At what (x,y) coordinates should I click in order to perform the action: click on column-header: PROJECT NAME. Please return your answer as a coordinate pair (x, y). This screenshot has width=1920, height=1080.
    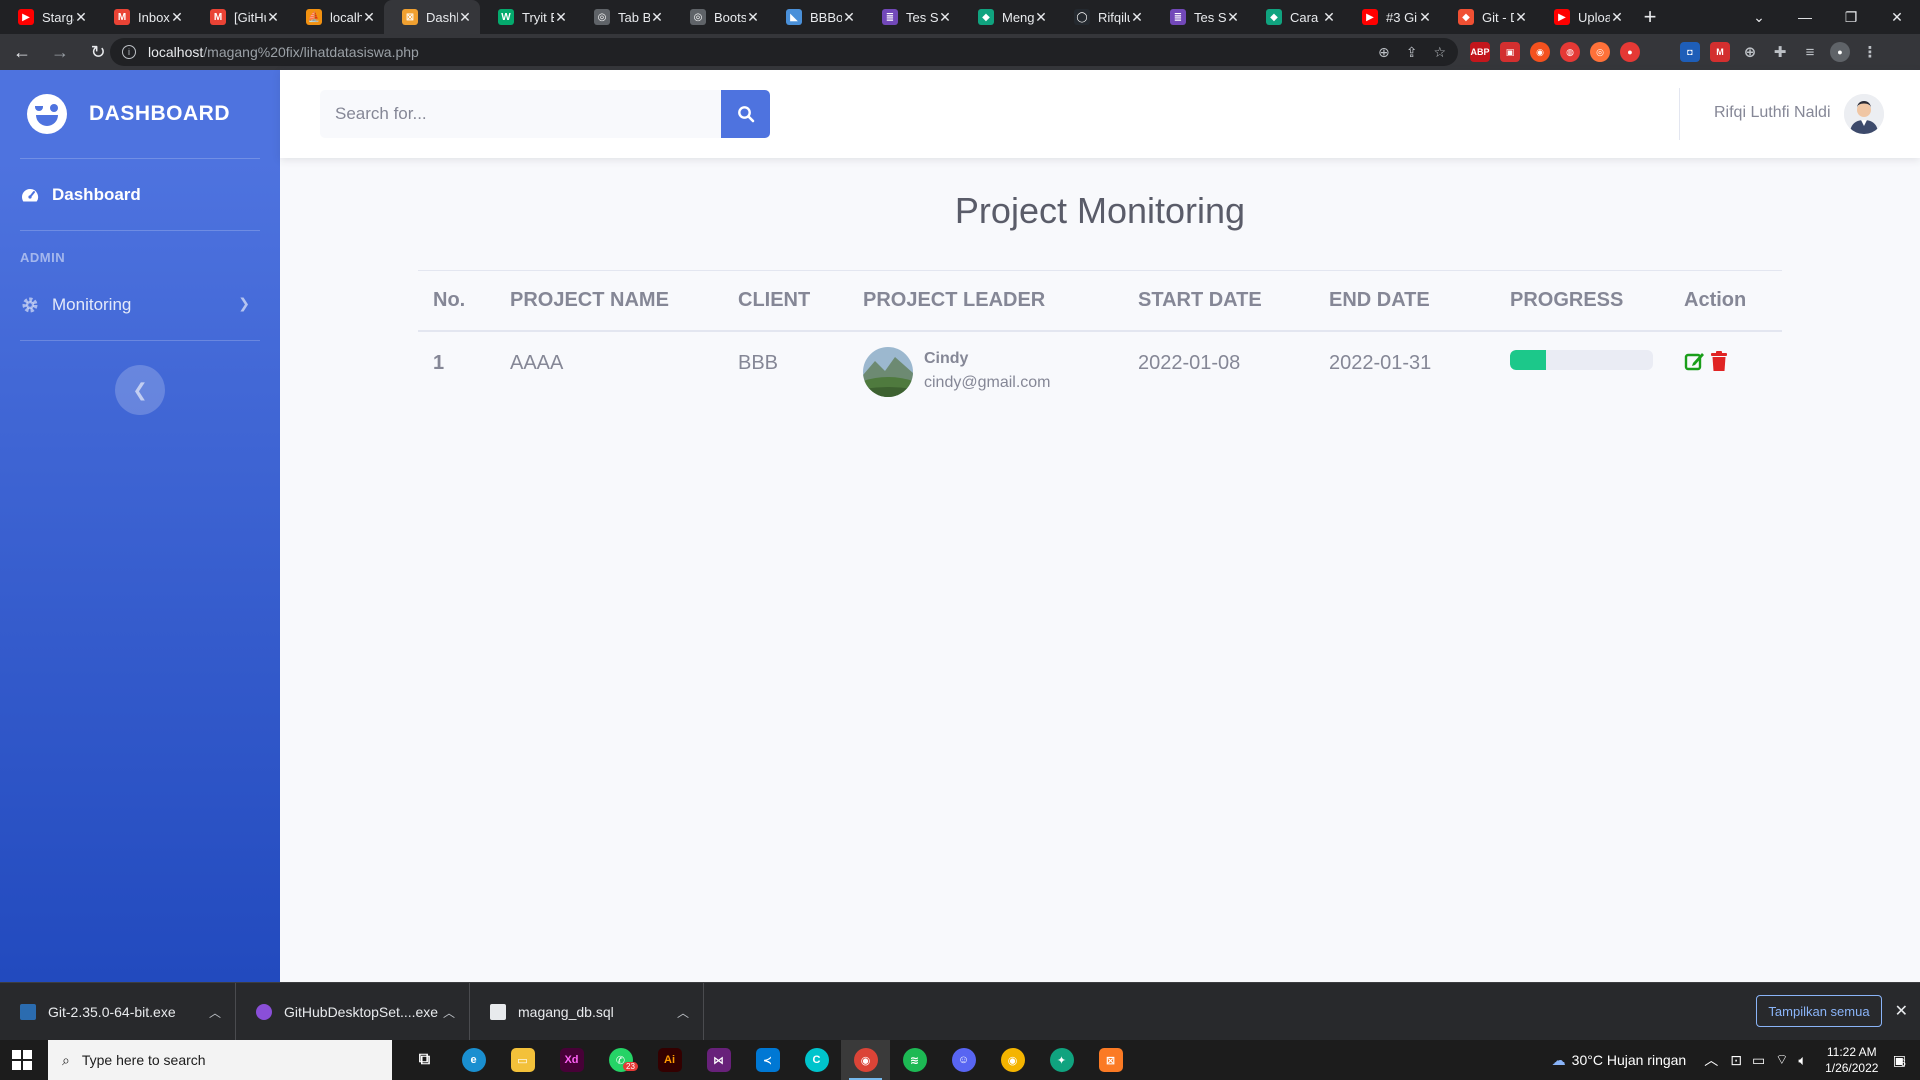
    Looking at the image, I should click on (589, 300).